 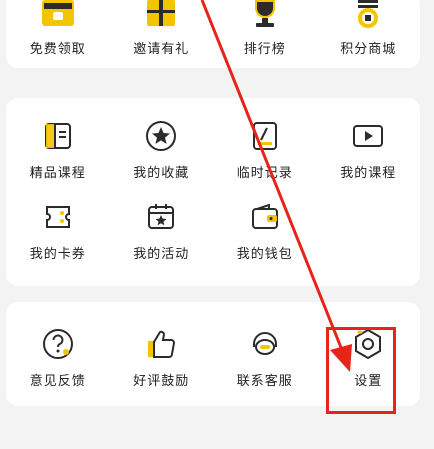 What do you see at coordinates (161, 173) in the screenshot?
I see `my-favorites-label: 我的收藏` at bounding box center [161, 173].